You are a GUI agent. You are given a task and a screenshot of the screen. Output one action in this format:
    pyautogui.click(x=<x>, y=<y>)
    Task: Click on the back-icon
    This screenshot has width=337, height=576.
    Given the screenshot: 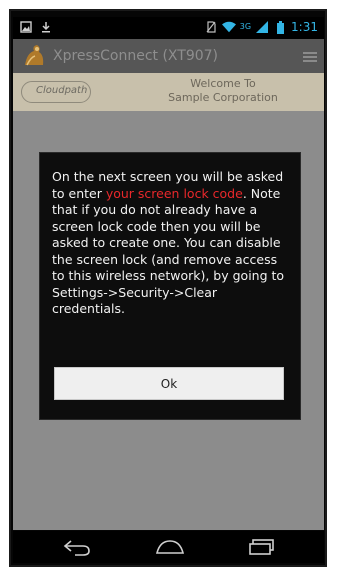 What is the action you would take?
    pyautogui.click(x=77, y=547)
    